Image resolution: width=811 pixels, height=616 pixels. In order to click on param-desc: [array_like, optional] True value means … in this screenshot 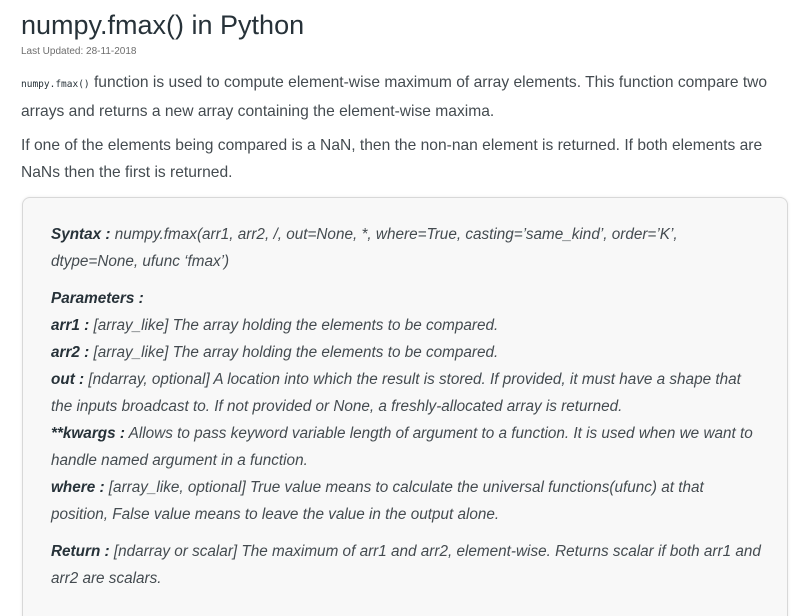, I will do `click(377, 501)`.